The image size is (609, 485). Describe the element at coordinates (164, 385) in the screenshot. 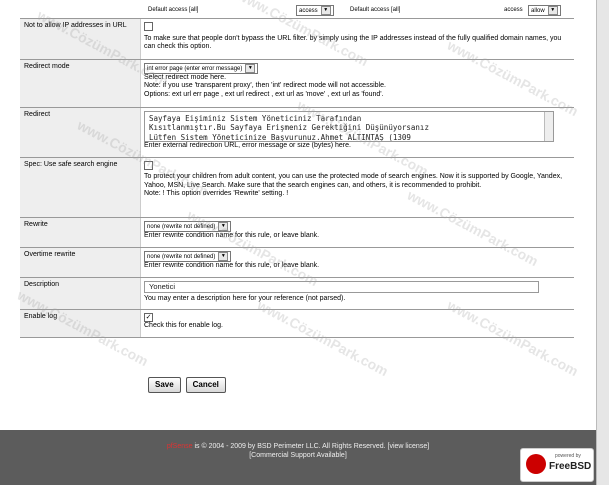

I see `save-button: Save` at that location.